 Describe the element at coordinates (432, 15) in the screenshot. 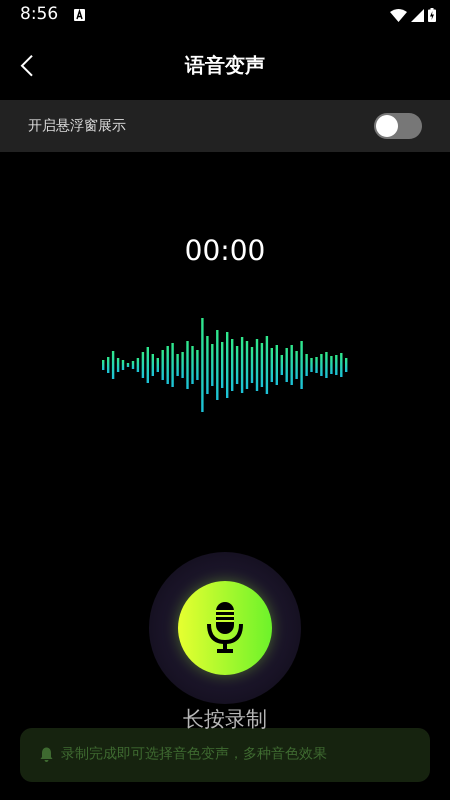

I see `battery-icon` at that location.